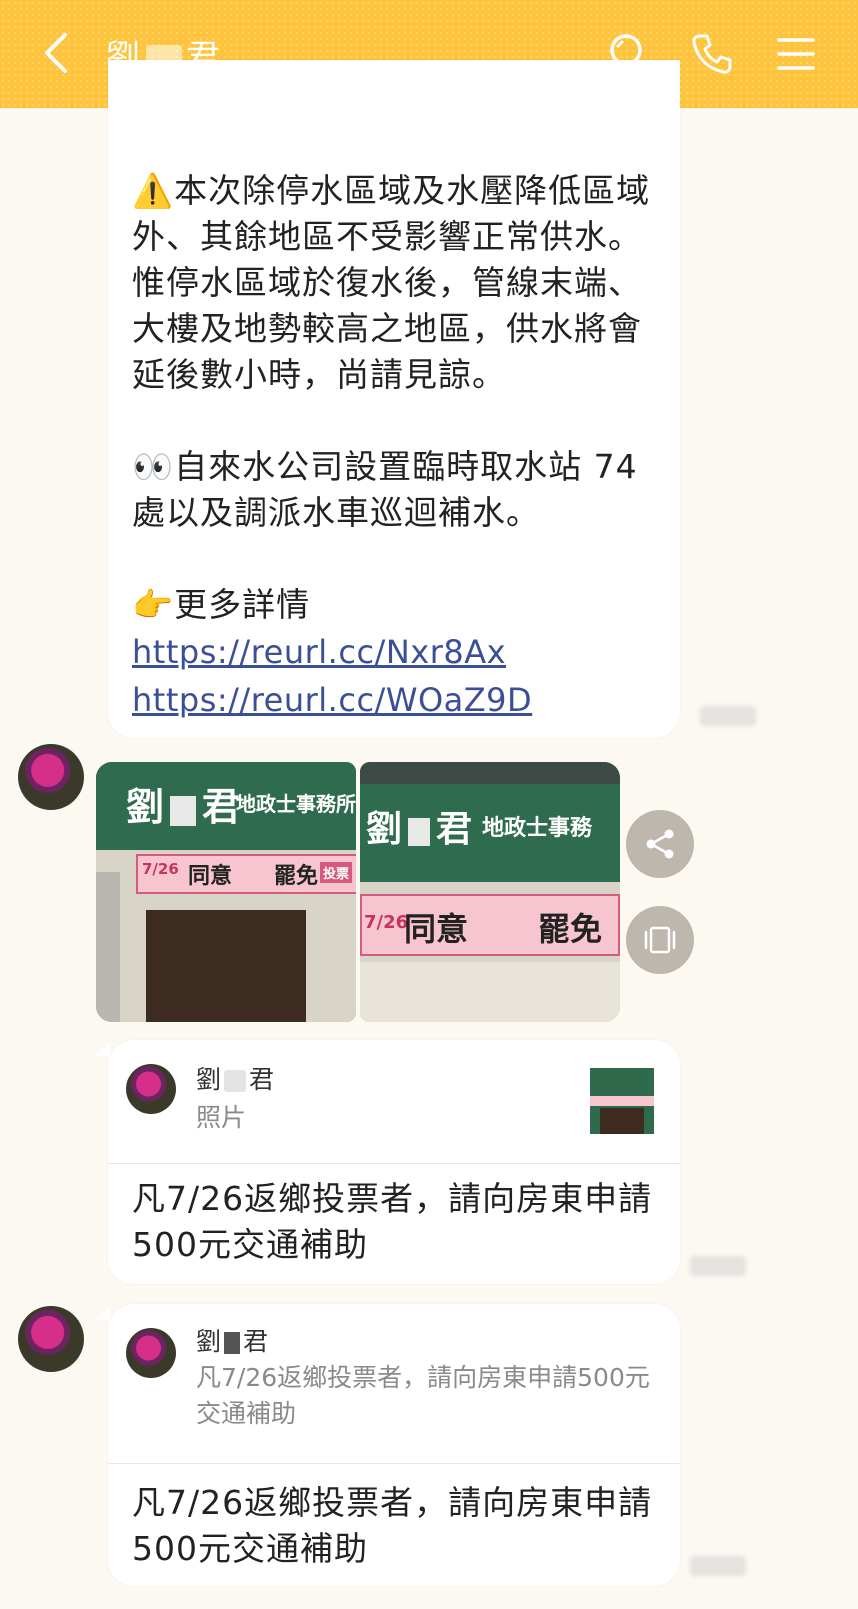  I want to click on point-emoji: 👉, so click(153, 604).